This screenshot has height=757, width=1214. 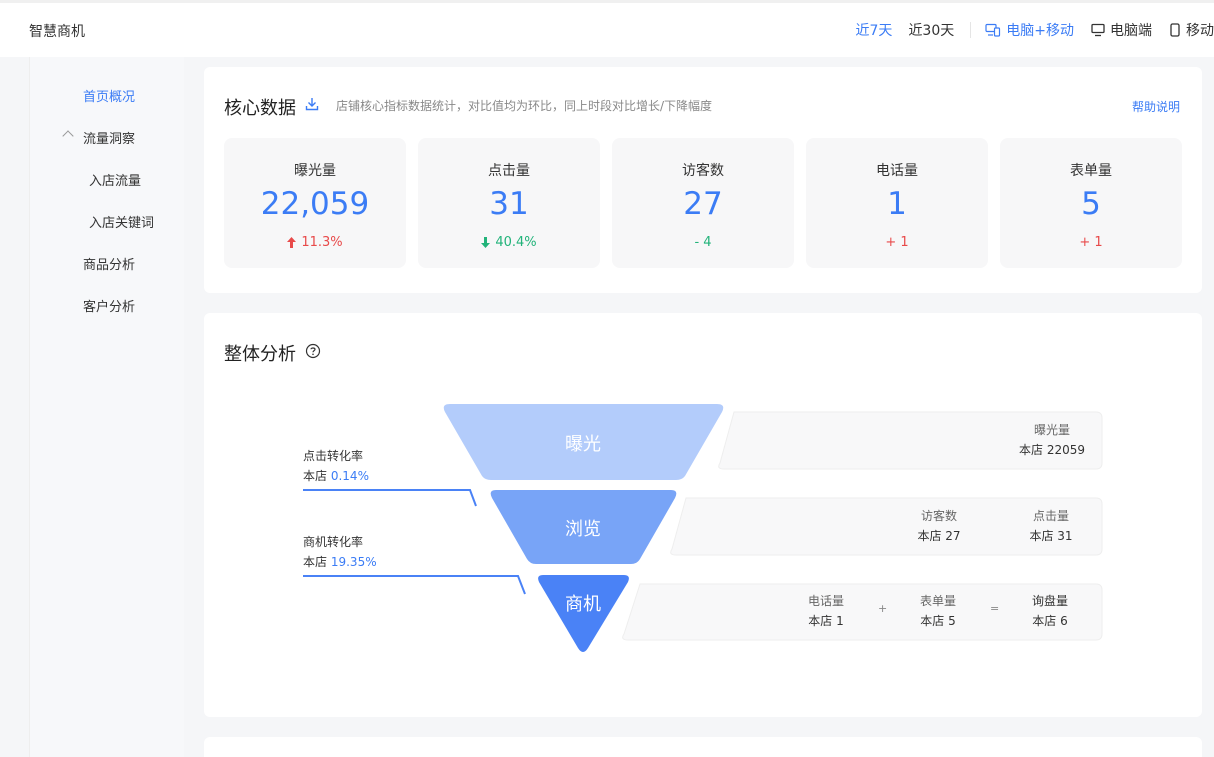 I want to click on metric-label: 表单量, so click(x=1091, y=171).